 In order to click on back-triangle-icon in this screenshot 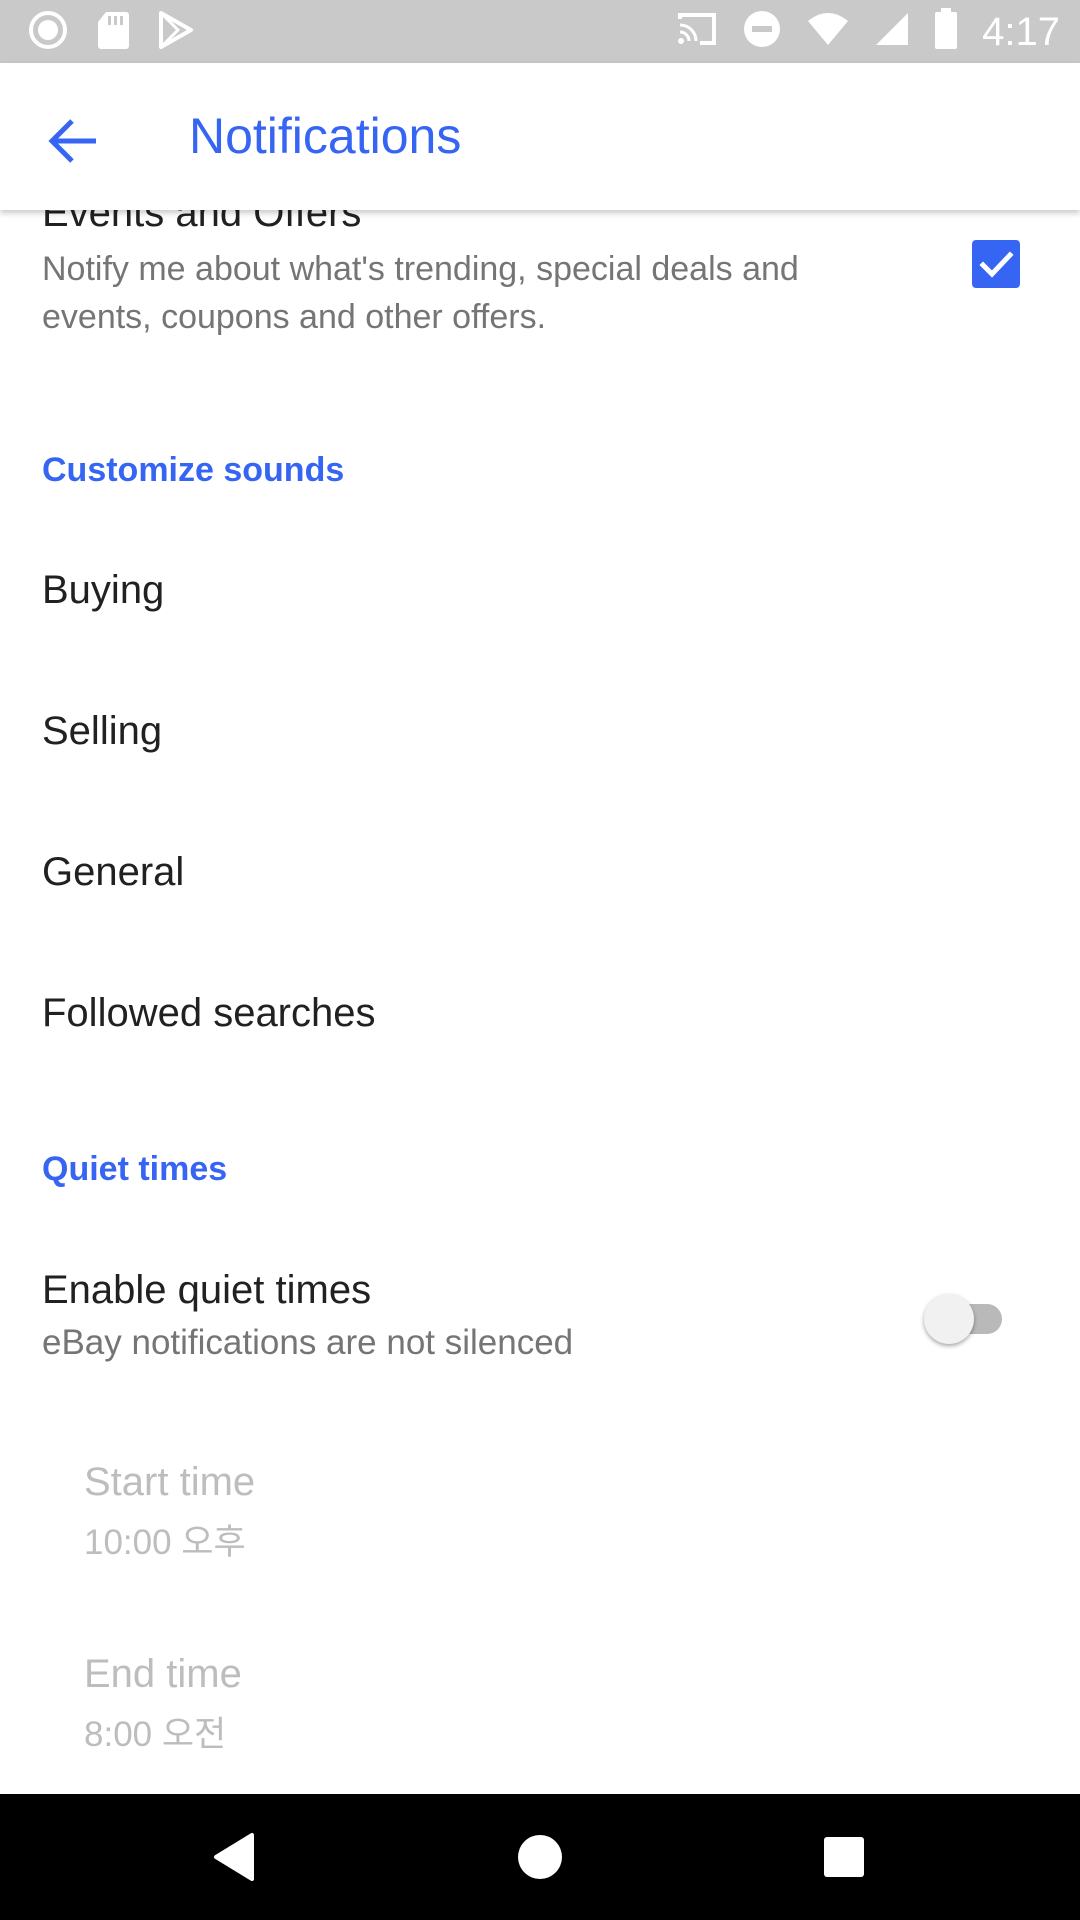, I will do `click(234, 1857)`.